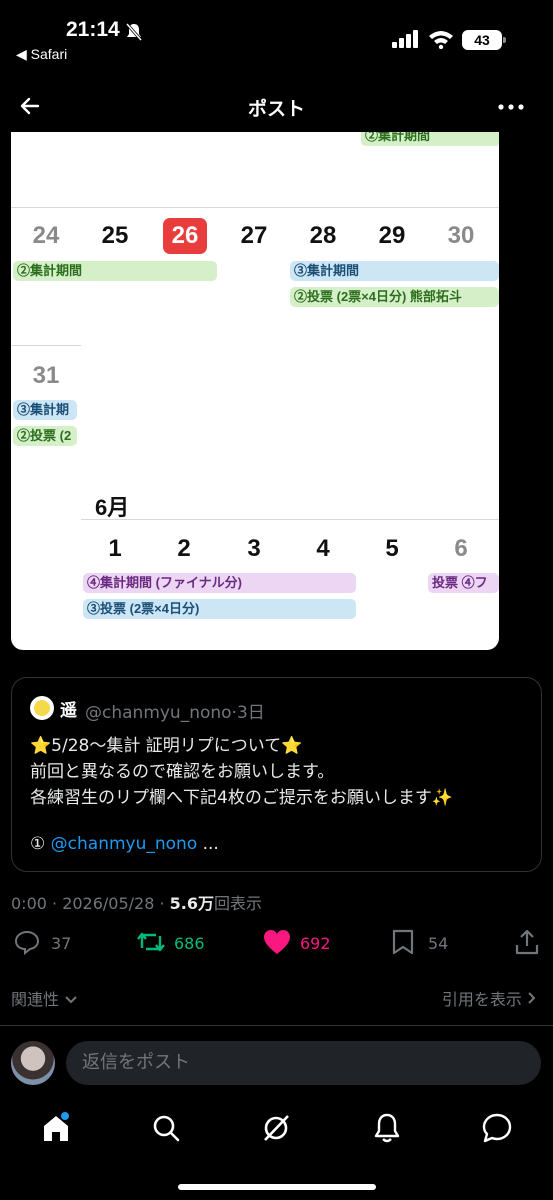 The width and height of the screenshot is (553, 1200). I want to click on signal-icon, so click(405, 39).